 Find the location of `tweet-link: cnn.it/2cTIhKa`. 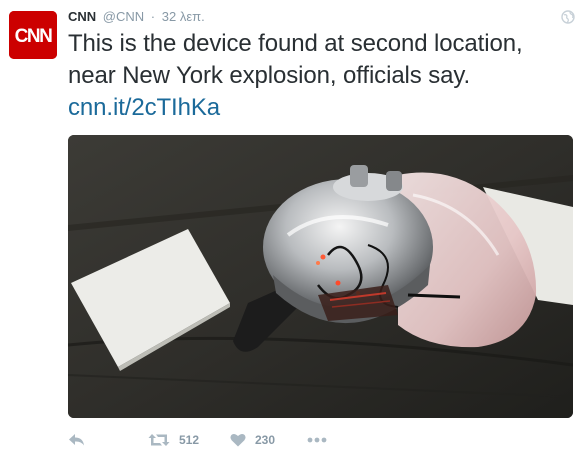

tweet-link: cnn.it/2cTIhKa is located at coordinates (144, 107).